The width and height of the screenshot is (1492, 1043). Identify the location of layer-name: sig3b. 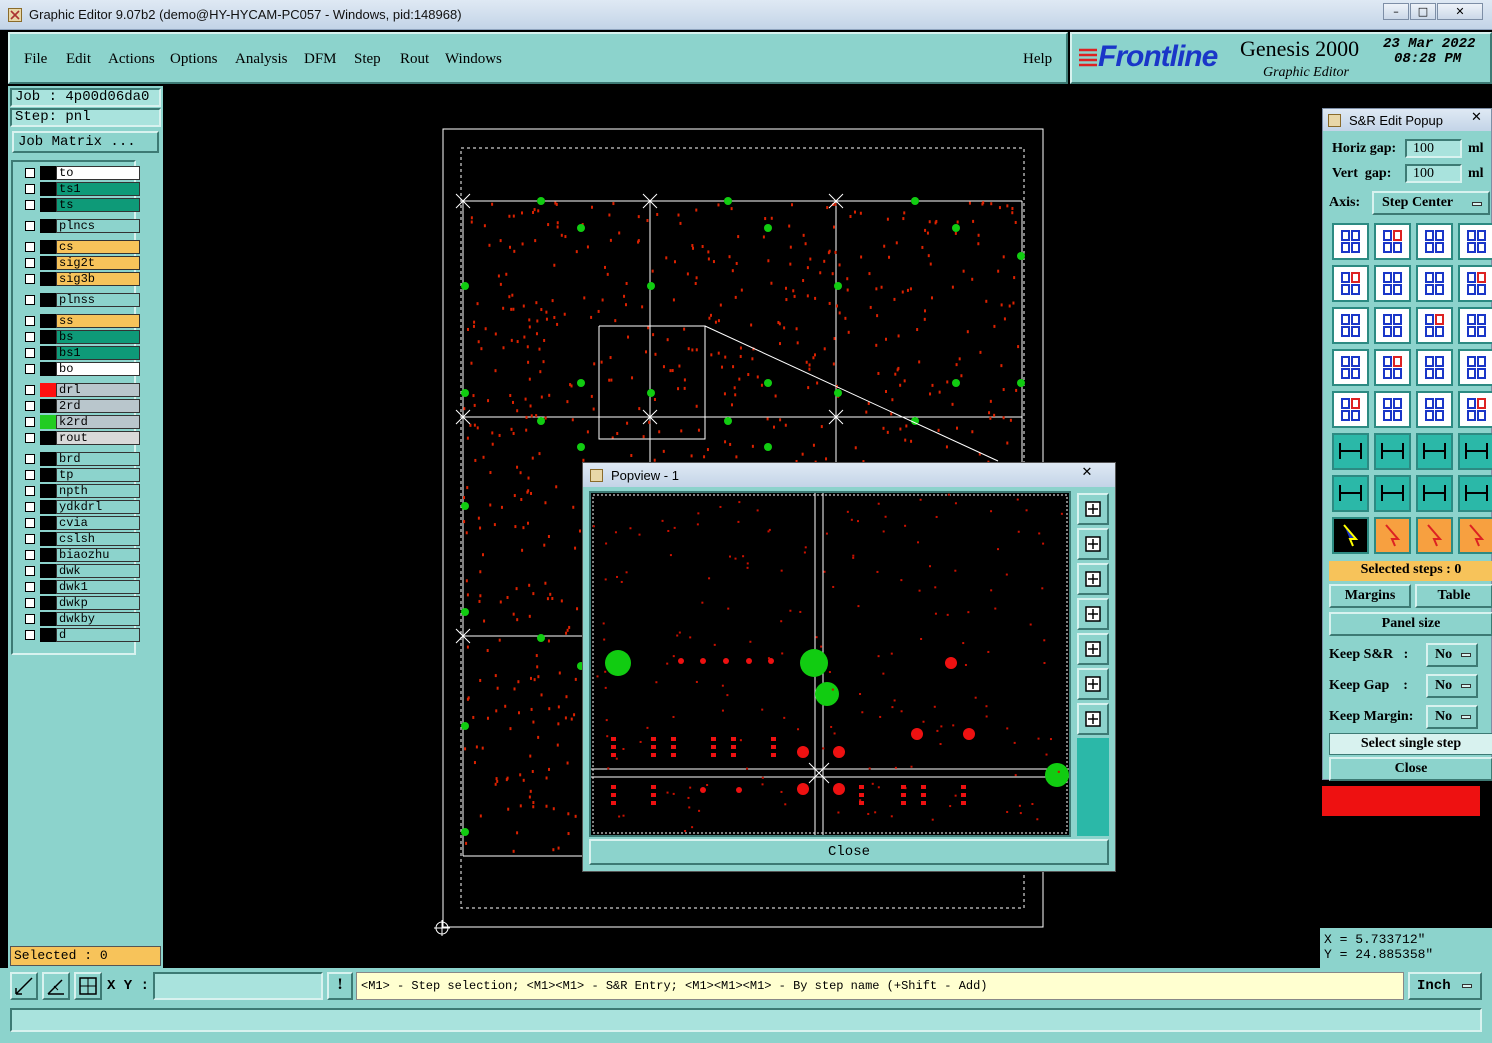
(98, 279).